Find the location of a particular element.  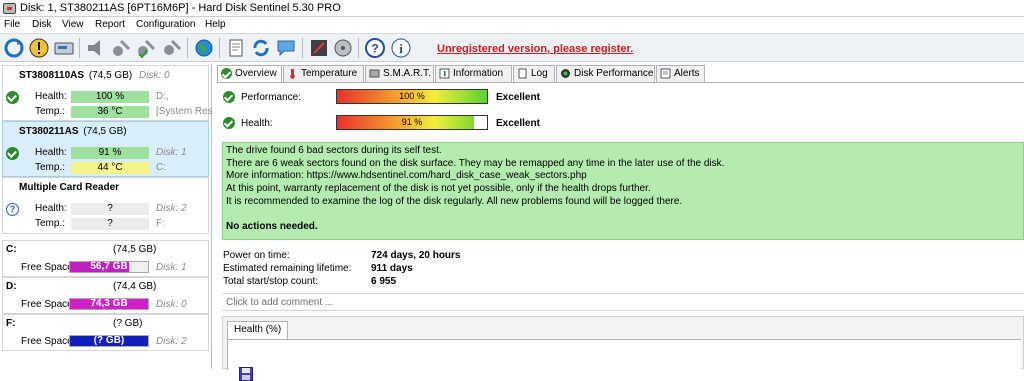

free-space-value: (? GB) is located at coordinates (109, 340).